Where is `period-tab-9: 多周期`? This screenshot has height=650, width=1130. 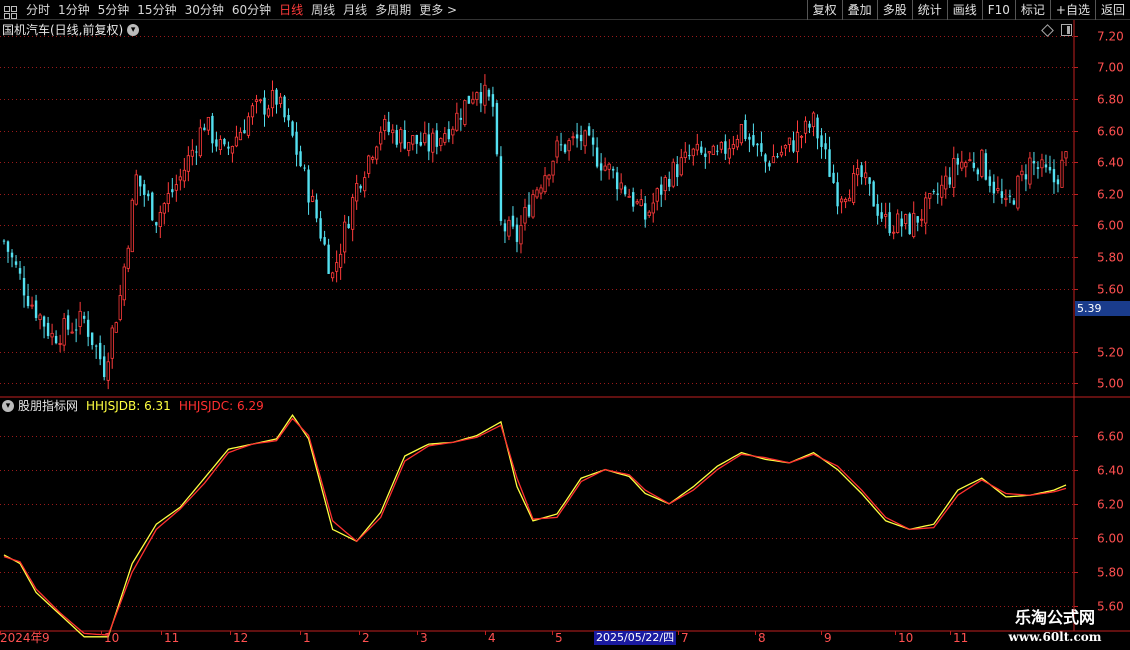 period-tab-9: 多周期 is located at coordinates (393, 10).